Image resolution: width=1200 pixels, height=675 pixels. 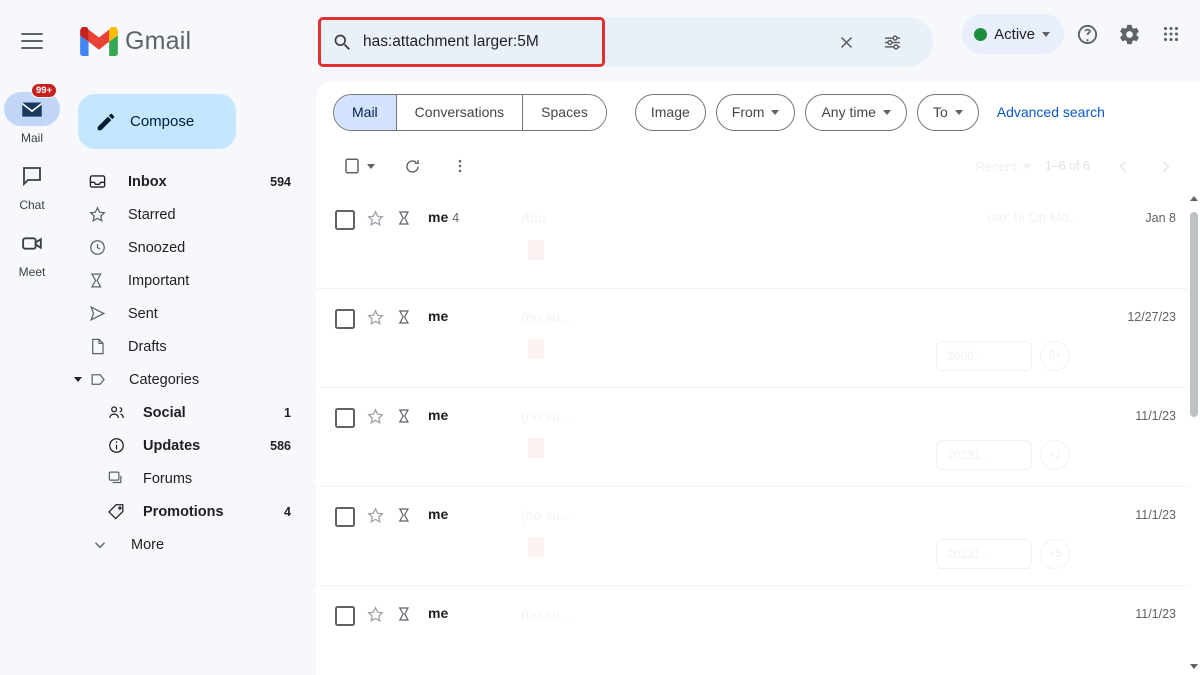 What do you see at coordinates (32, 252) in the screenshot?
I see `rail-item-meet: Meet` at bounding box center [32, 252].